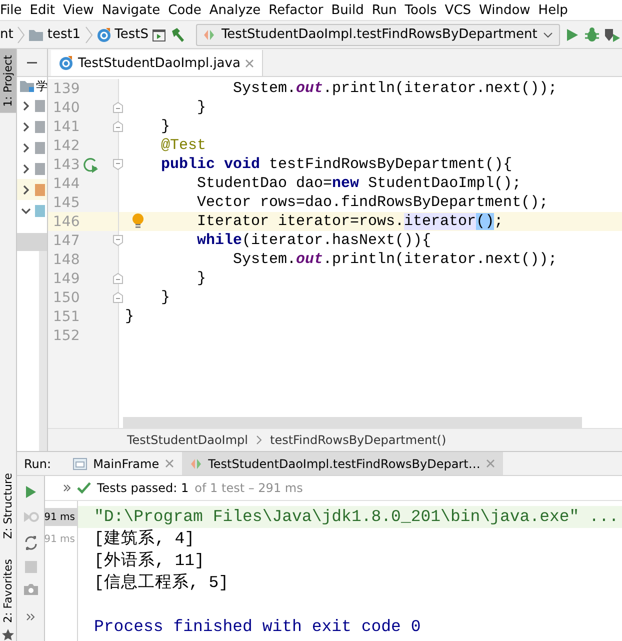 Image resolution: width=622 pixels, height=641 pixels. What do you see at coordinates (37, 463) in the screenshot?
I see `panel-title: Run:` at bounding box center [37, 463].